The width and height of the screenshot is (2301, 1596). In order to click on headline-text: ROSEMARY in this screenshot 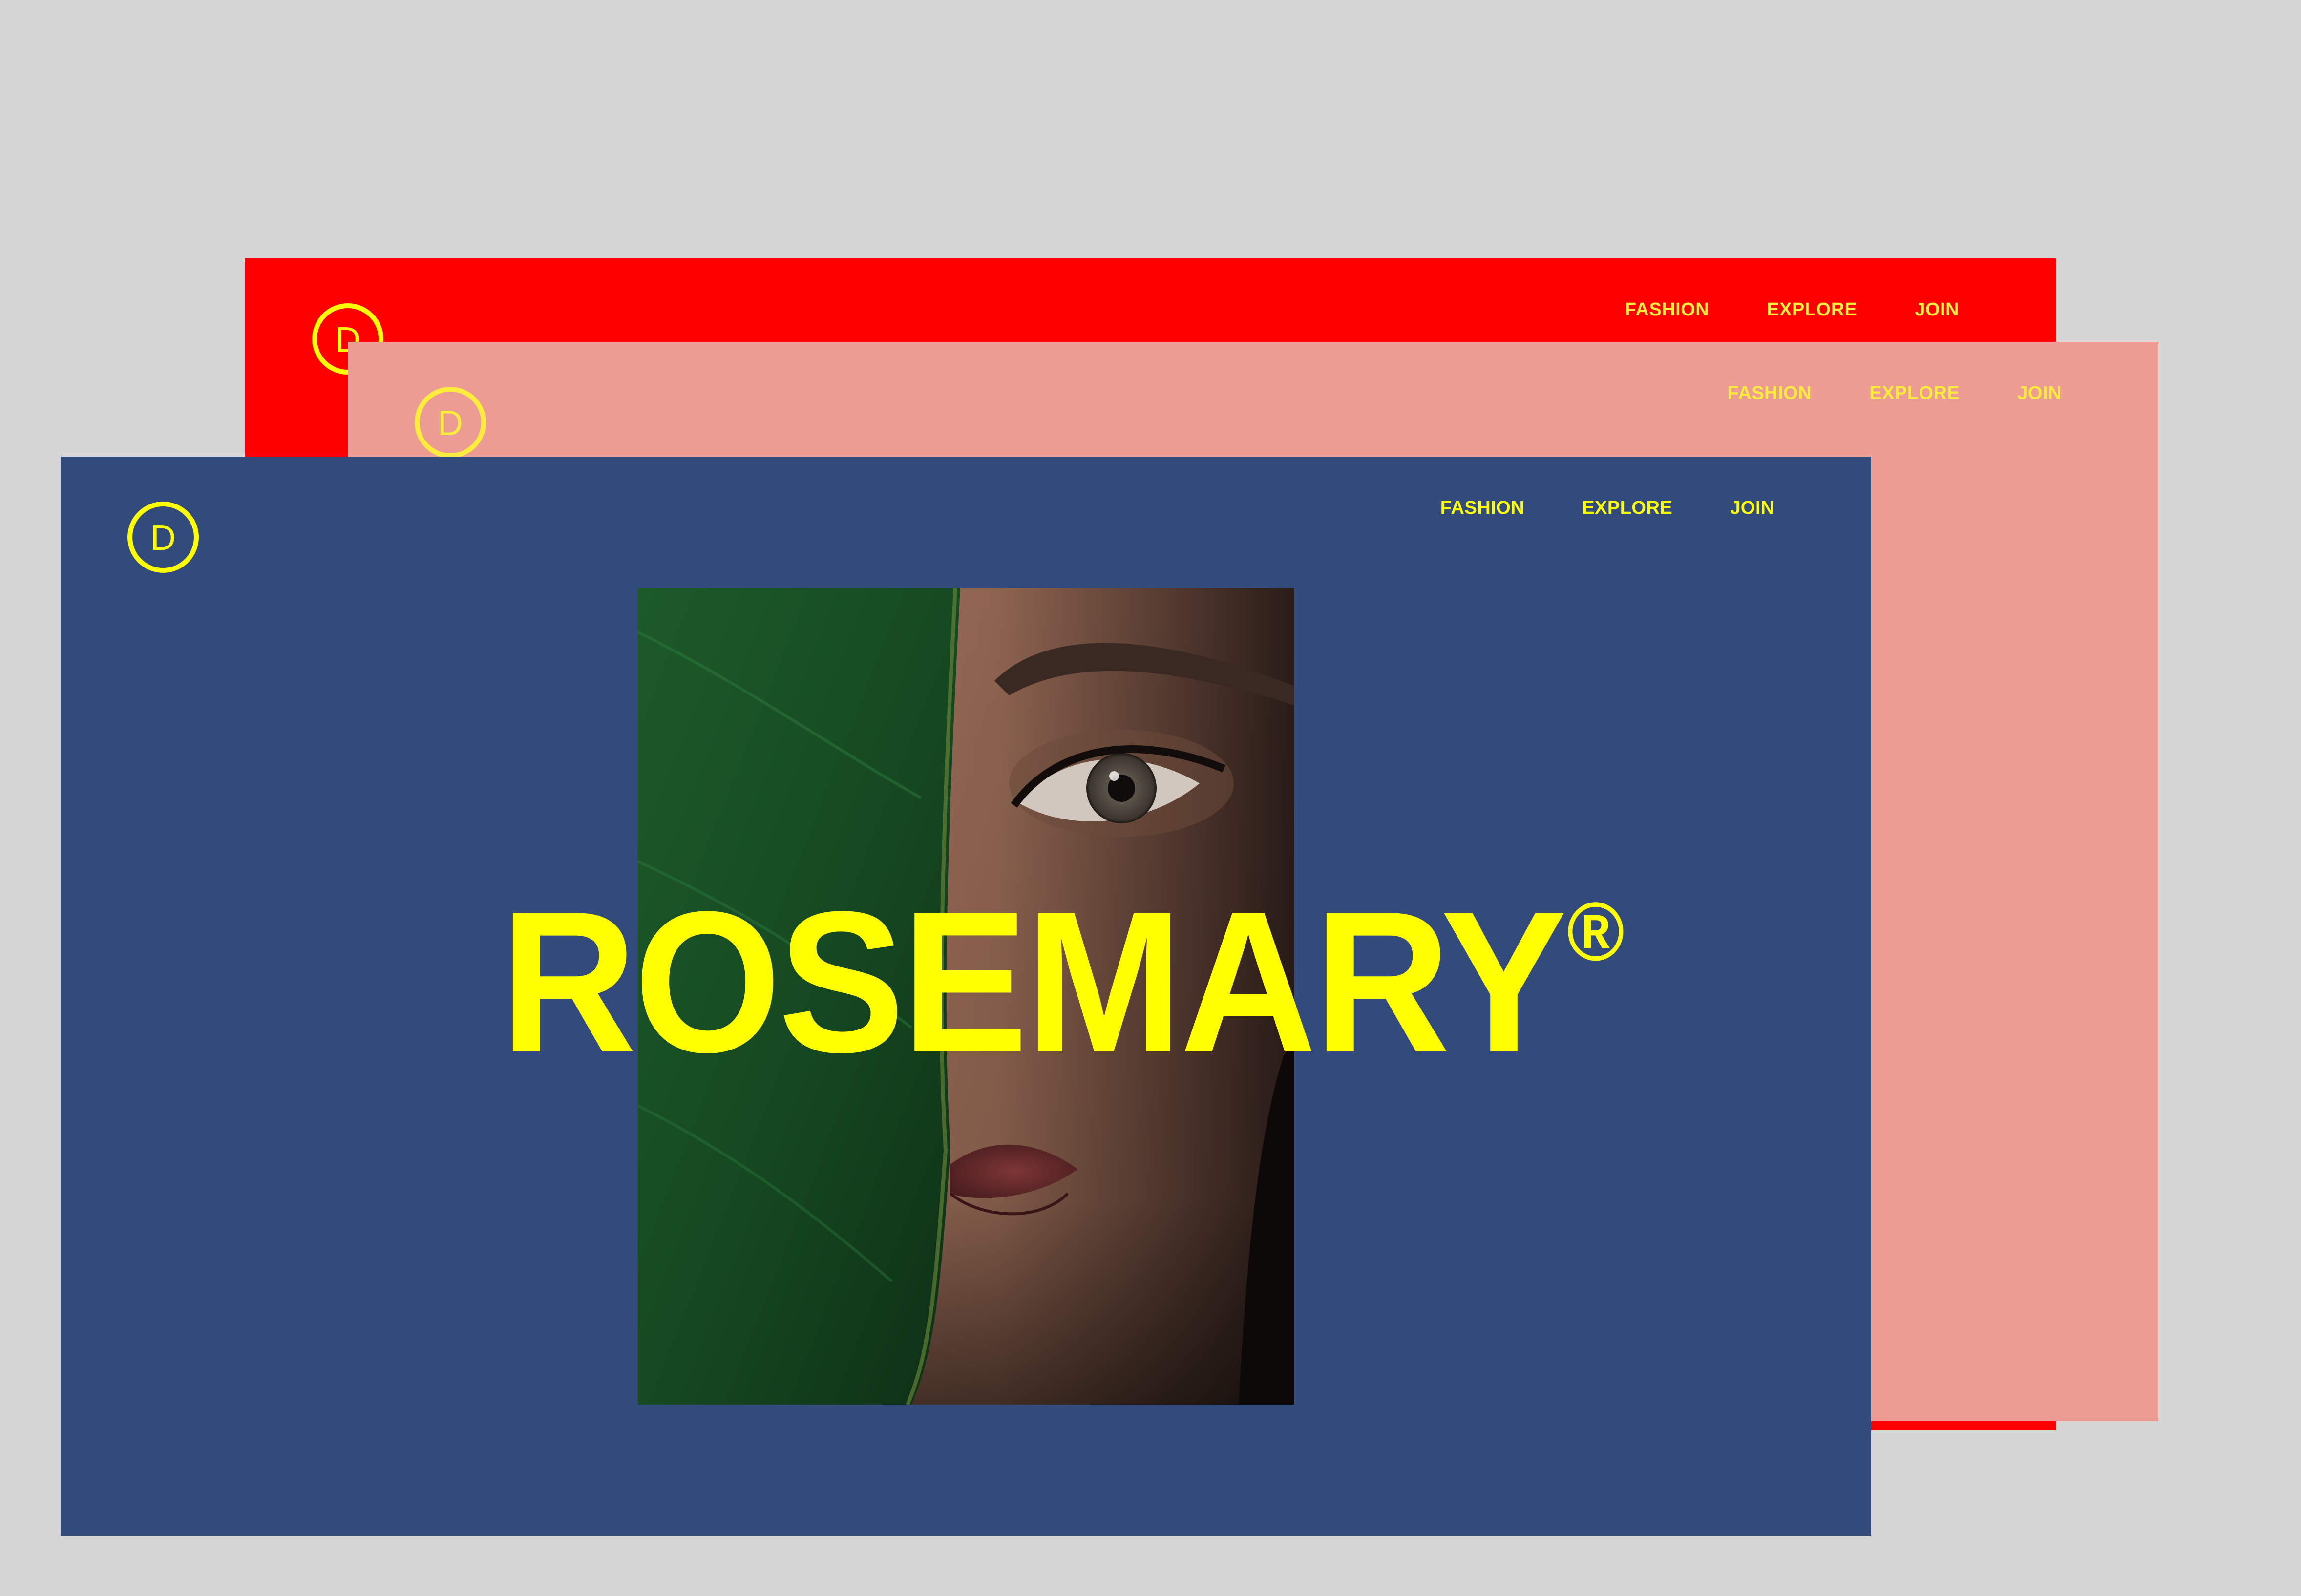, I will do `click(1033, 982)`.